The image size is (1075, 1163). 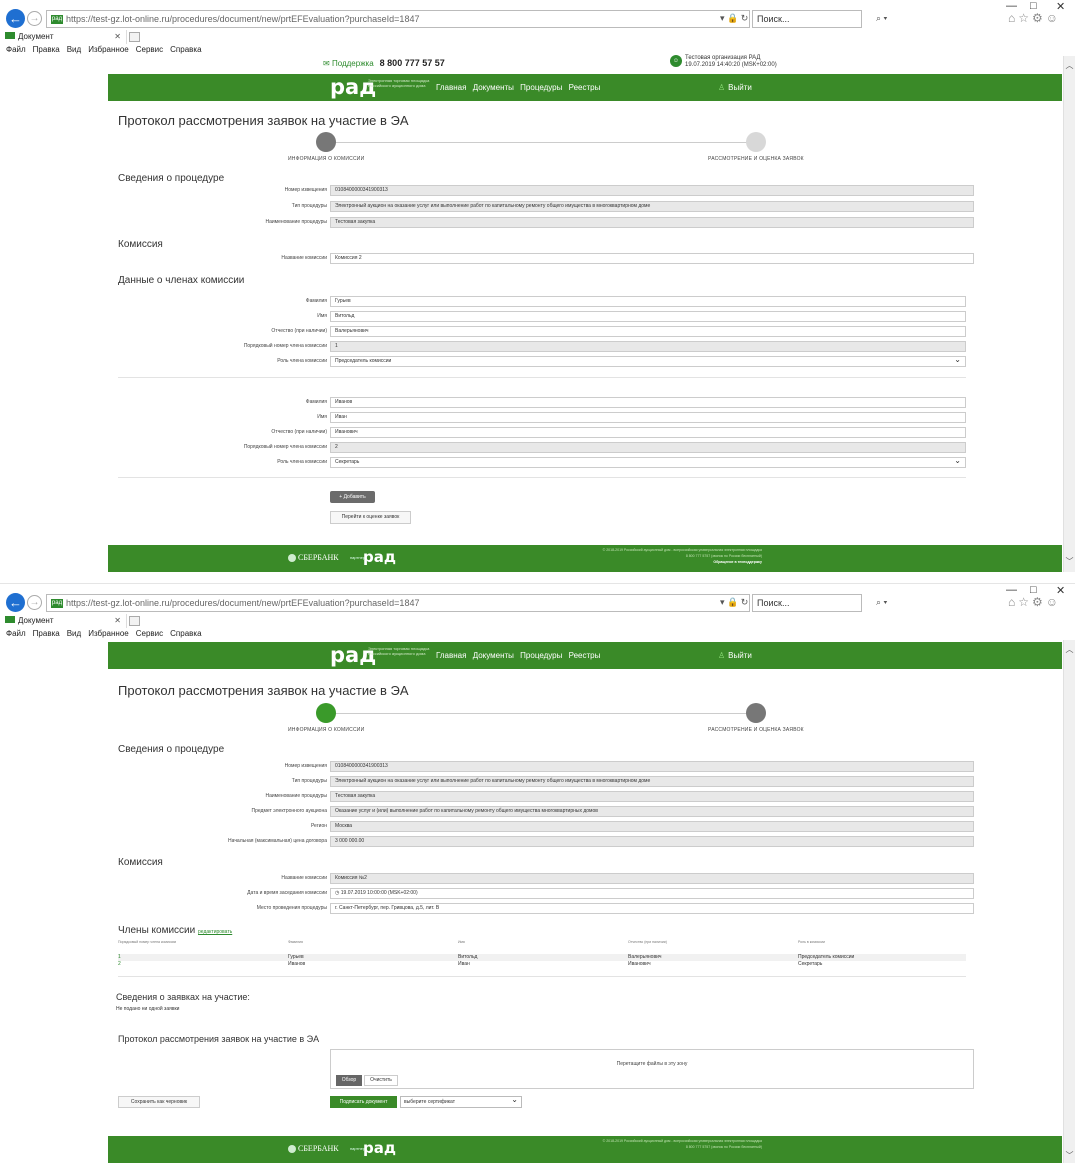 What do you see at coordinates (215, 932) in the screenshot?
I see `edit-members-link: редактировать` at bounding box center [215, 932].